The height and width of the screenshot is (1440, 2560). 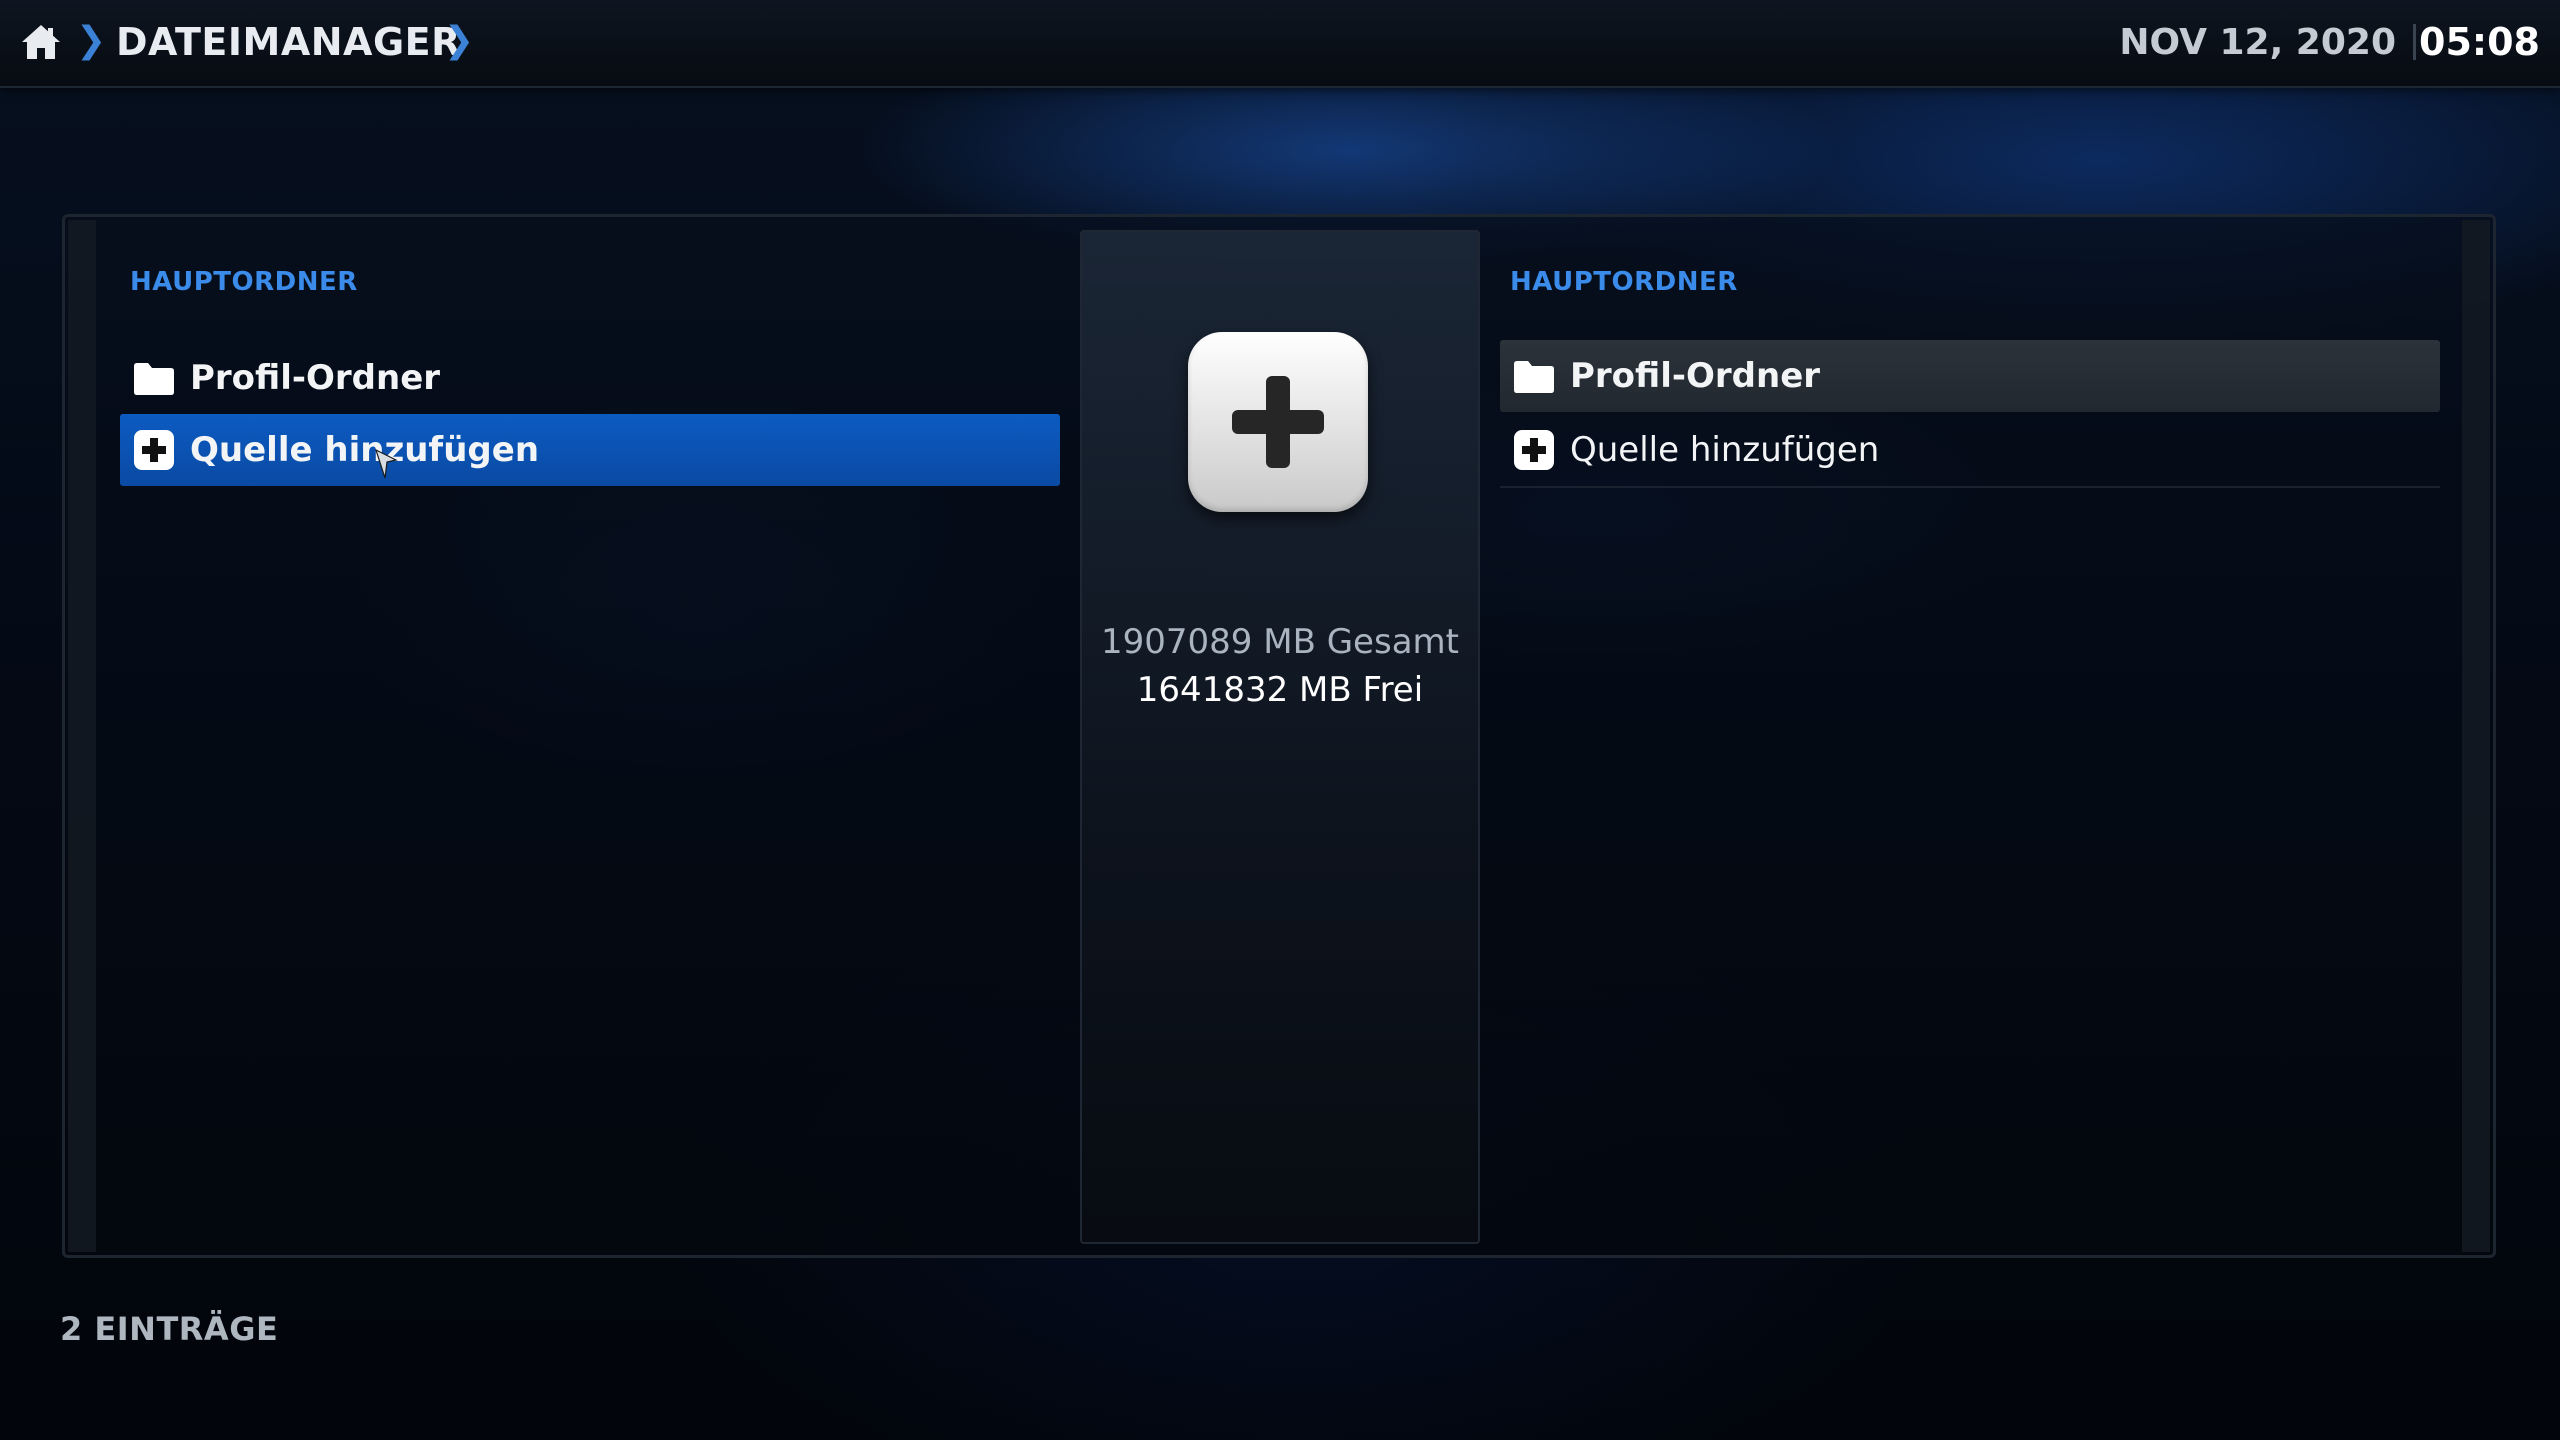 I want to click on left-list-item-add-source: Quelle hinzufügen, so click(x=590, y=450).